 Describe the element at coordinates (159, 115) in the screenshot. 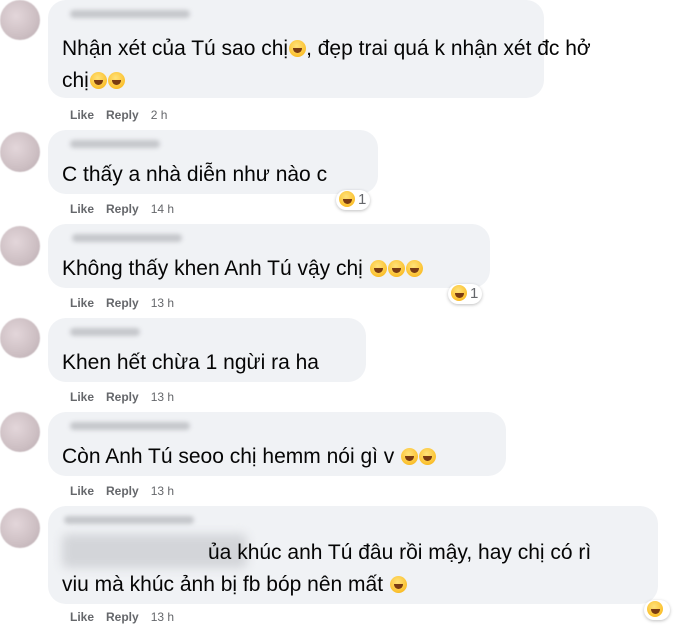

I see `timestamp: 2 h` at that location.